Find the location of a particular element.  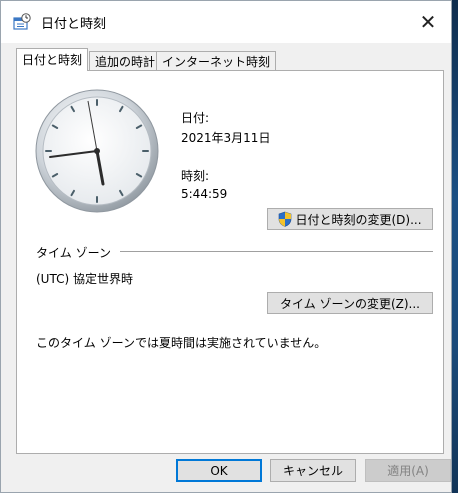

close-icon: ✕ is located at coordinates (428, 22).